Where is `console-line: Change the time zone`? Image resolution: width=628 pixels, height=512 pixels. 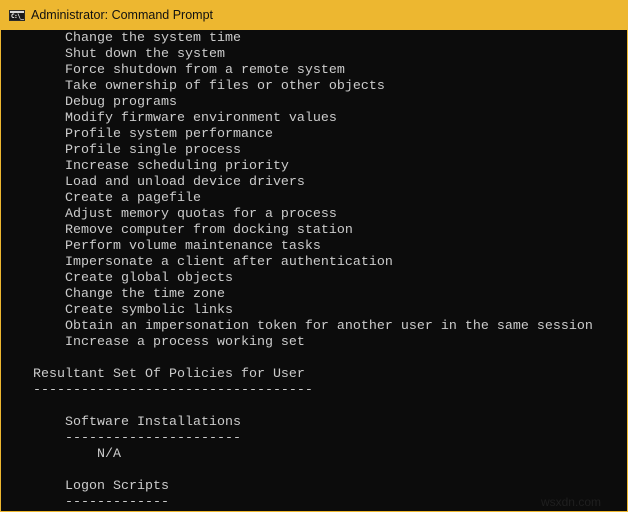 console-line: Change the time zone is located at coordinates (113, 294).